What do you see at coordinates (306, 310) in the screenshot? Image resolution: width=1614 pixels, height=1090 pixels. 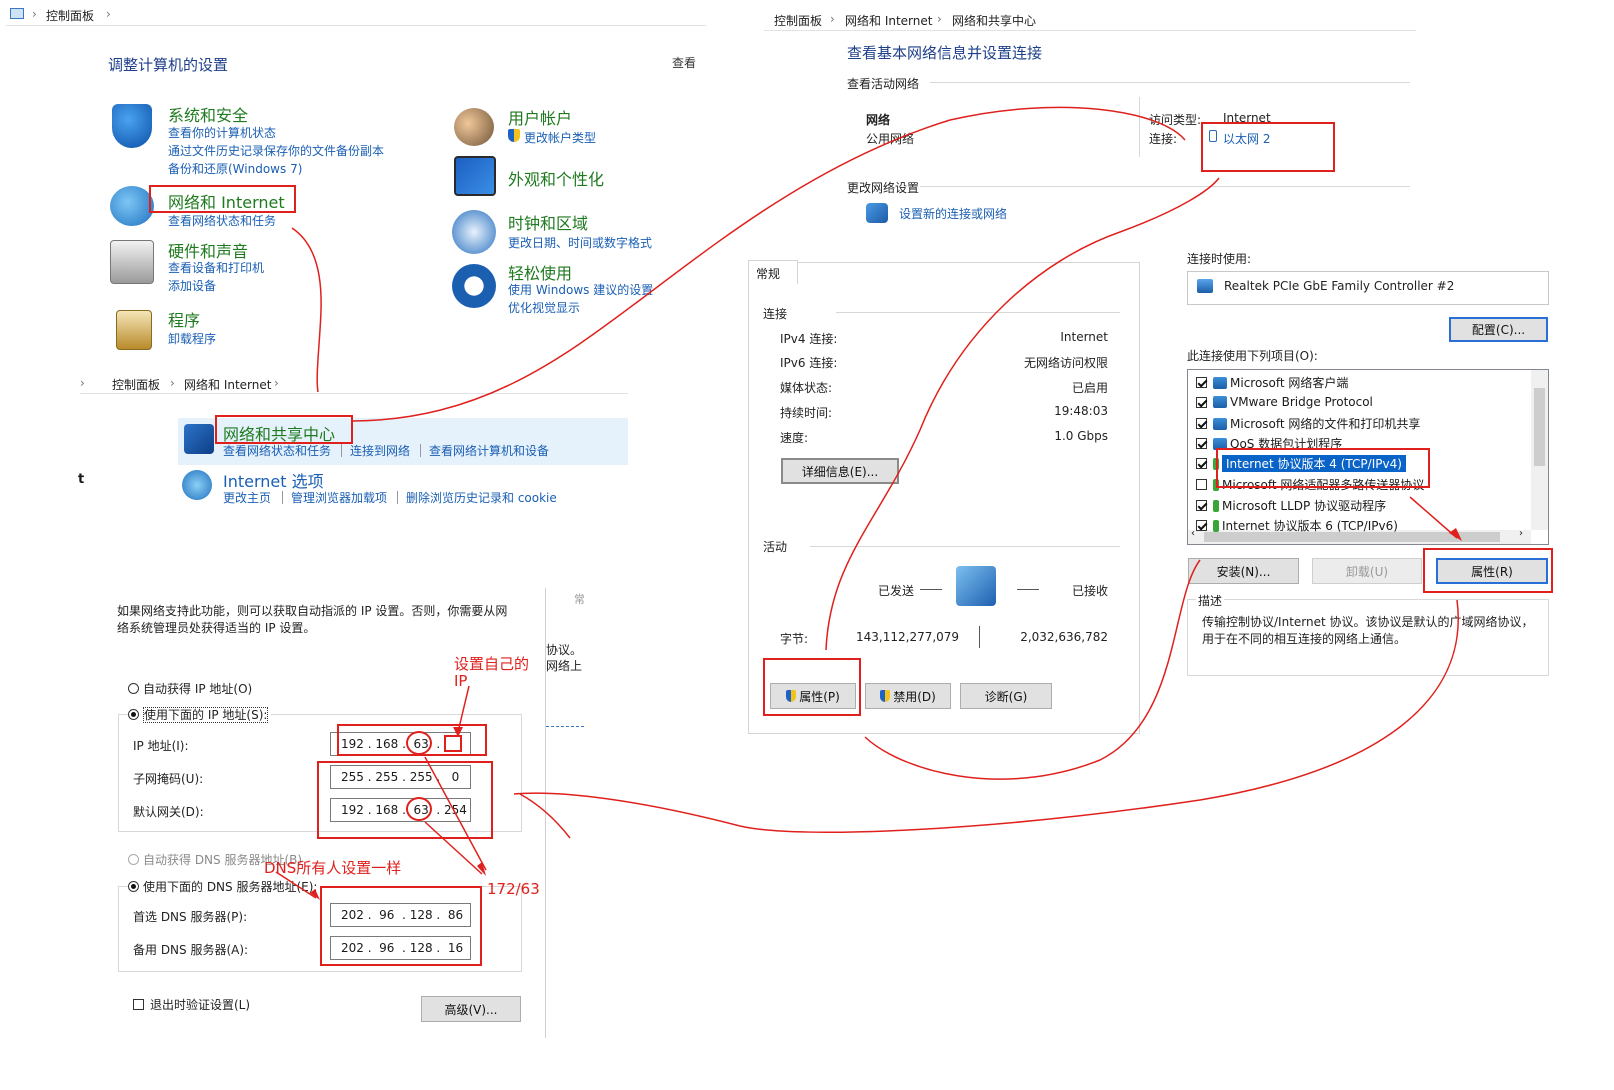 I see `arrow-network-to-sharing` at bounding box center [306, 310].